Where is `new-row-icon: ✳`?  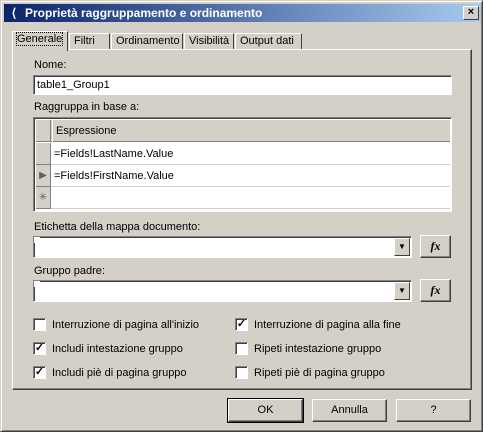
new-row-icon: ✳ is located at coordinates (43, 198).